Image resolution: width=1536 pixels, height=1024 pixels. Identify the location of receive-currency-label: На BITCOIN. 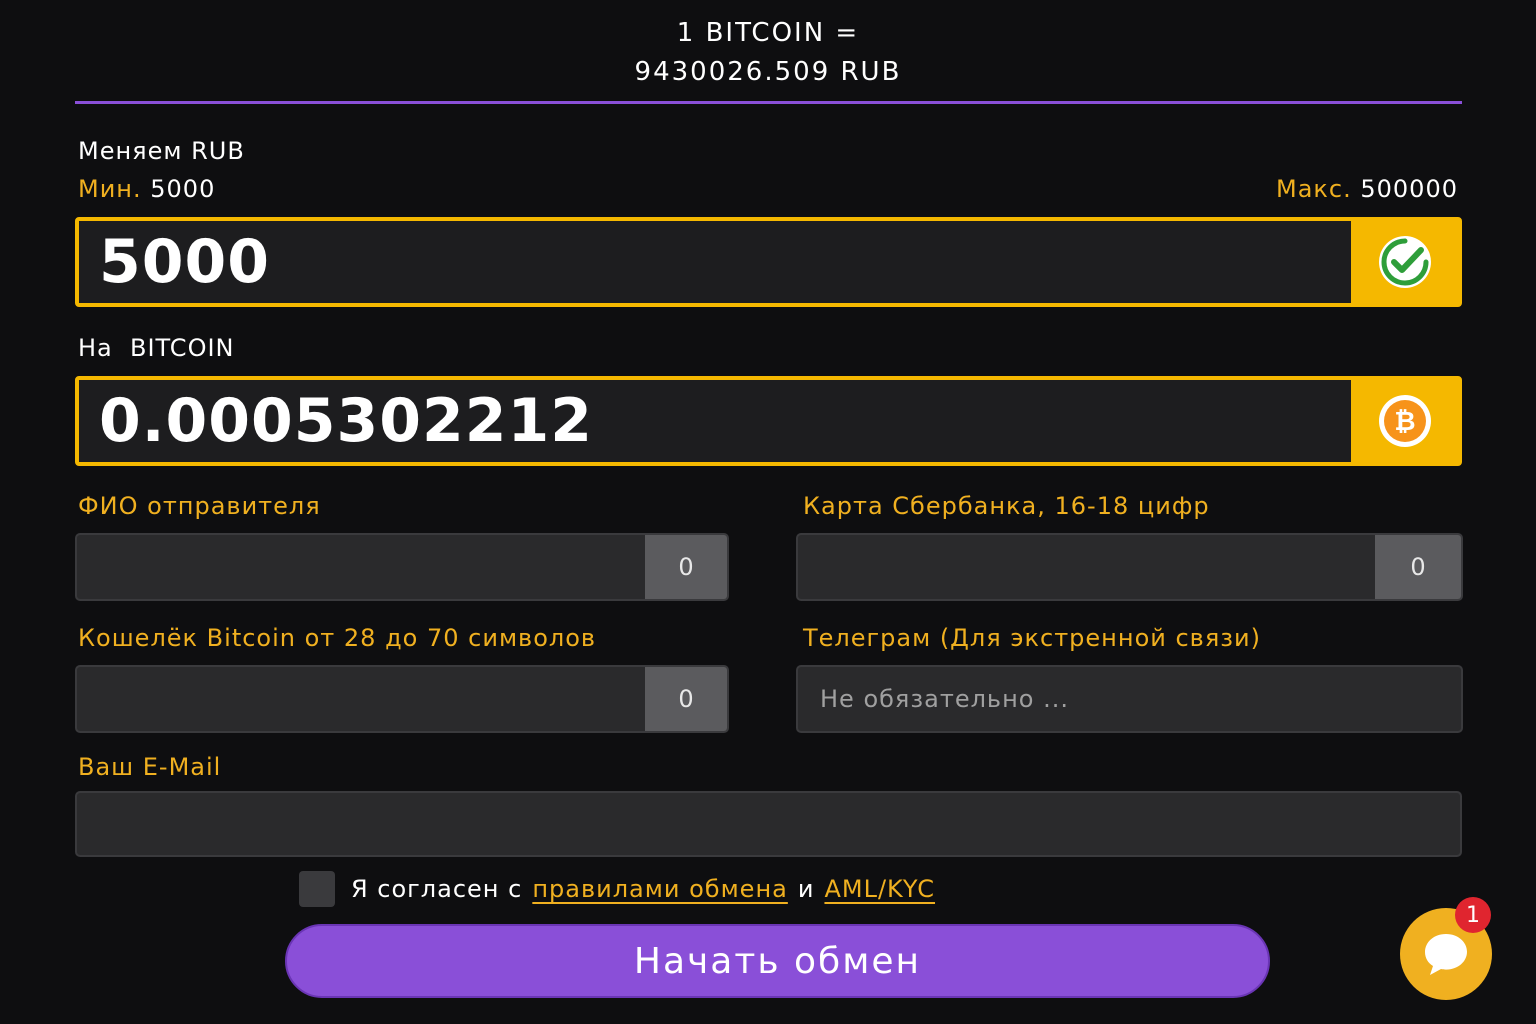
(156, 348).